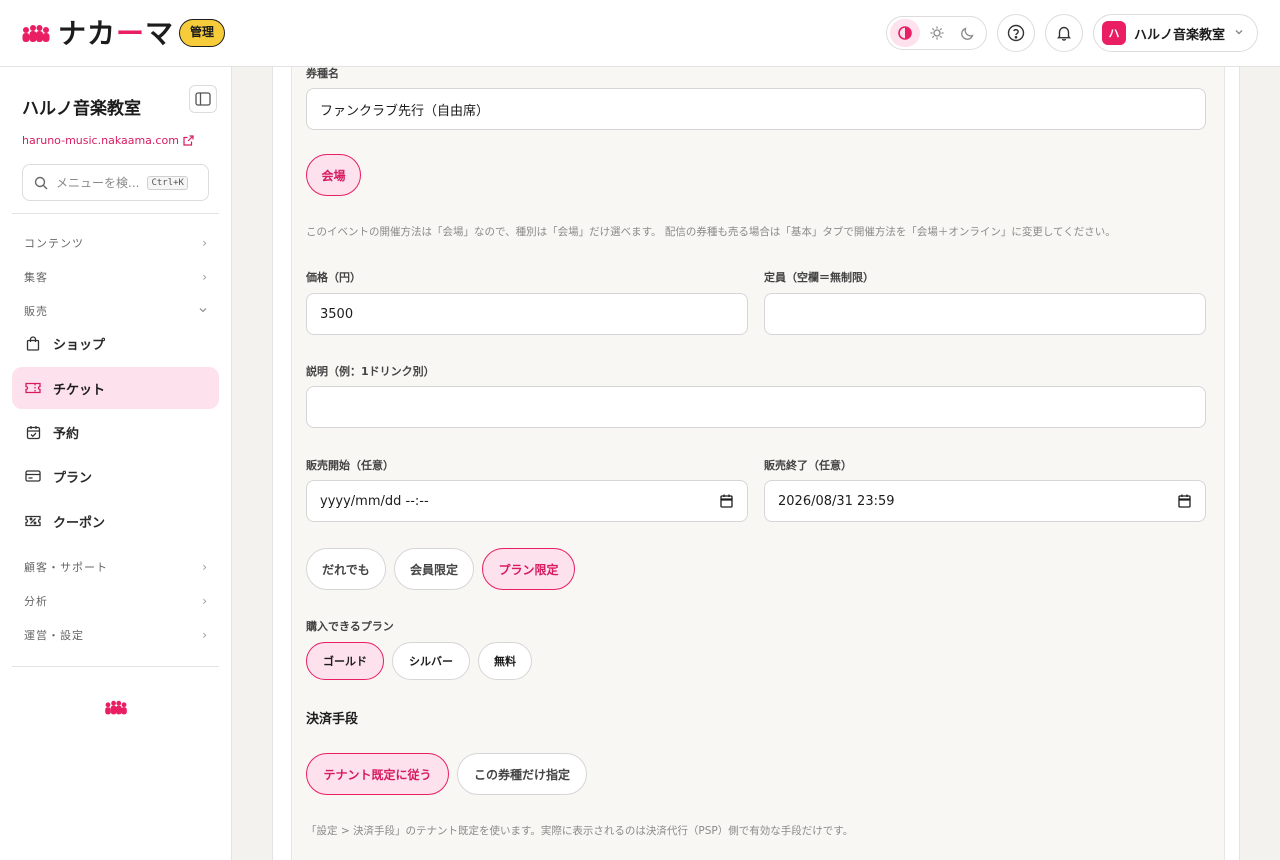  Describe the element at coordinates (81, 109) in the screenshot. I see `sidebar-title: ハルノ音楽教室` at that location.